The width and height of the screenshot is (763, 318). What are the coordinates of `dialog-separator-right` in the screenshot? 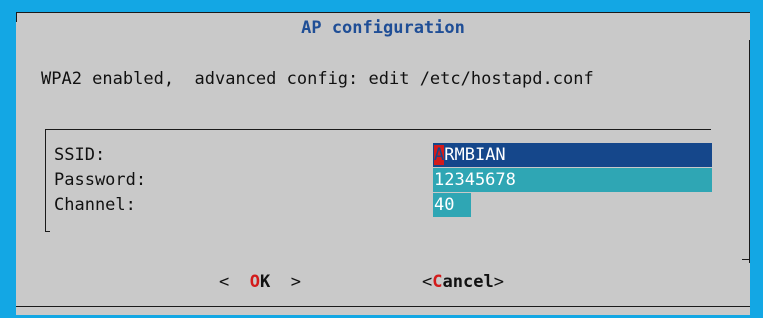 It's located at (746, 259).